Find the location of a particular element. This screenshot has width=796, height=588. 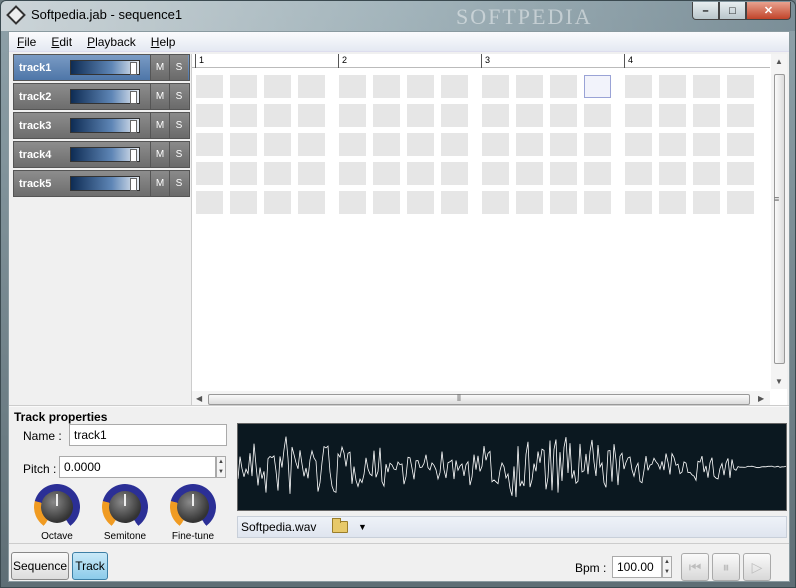

track-row-track1: track1 M S is located at coordinates (101, 67).